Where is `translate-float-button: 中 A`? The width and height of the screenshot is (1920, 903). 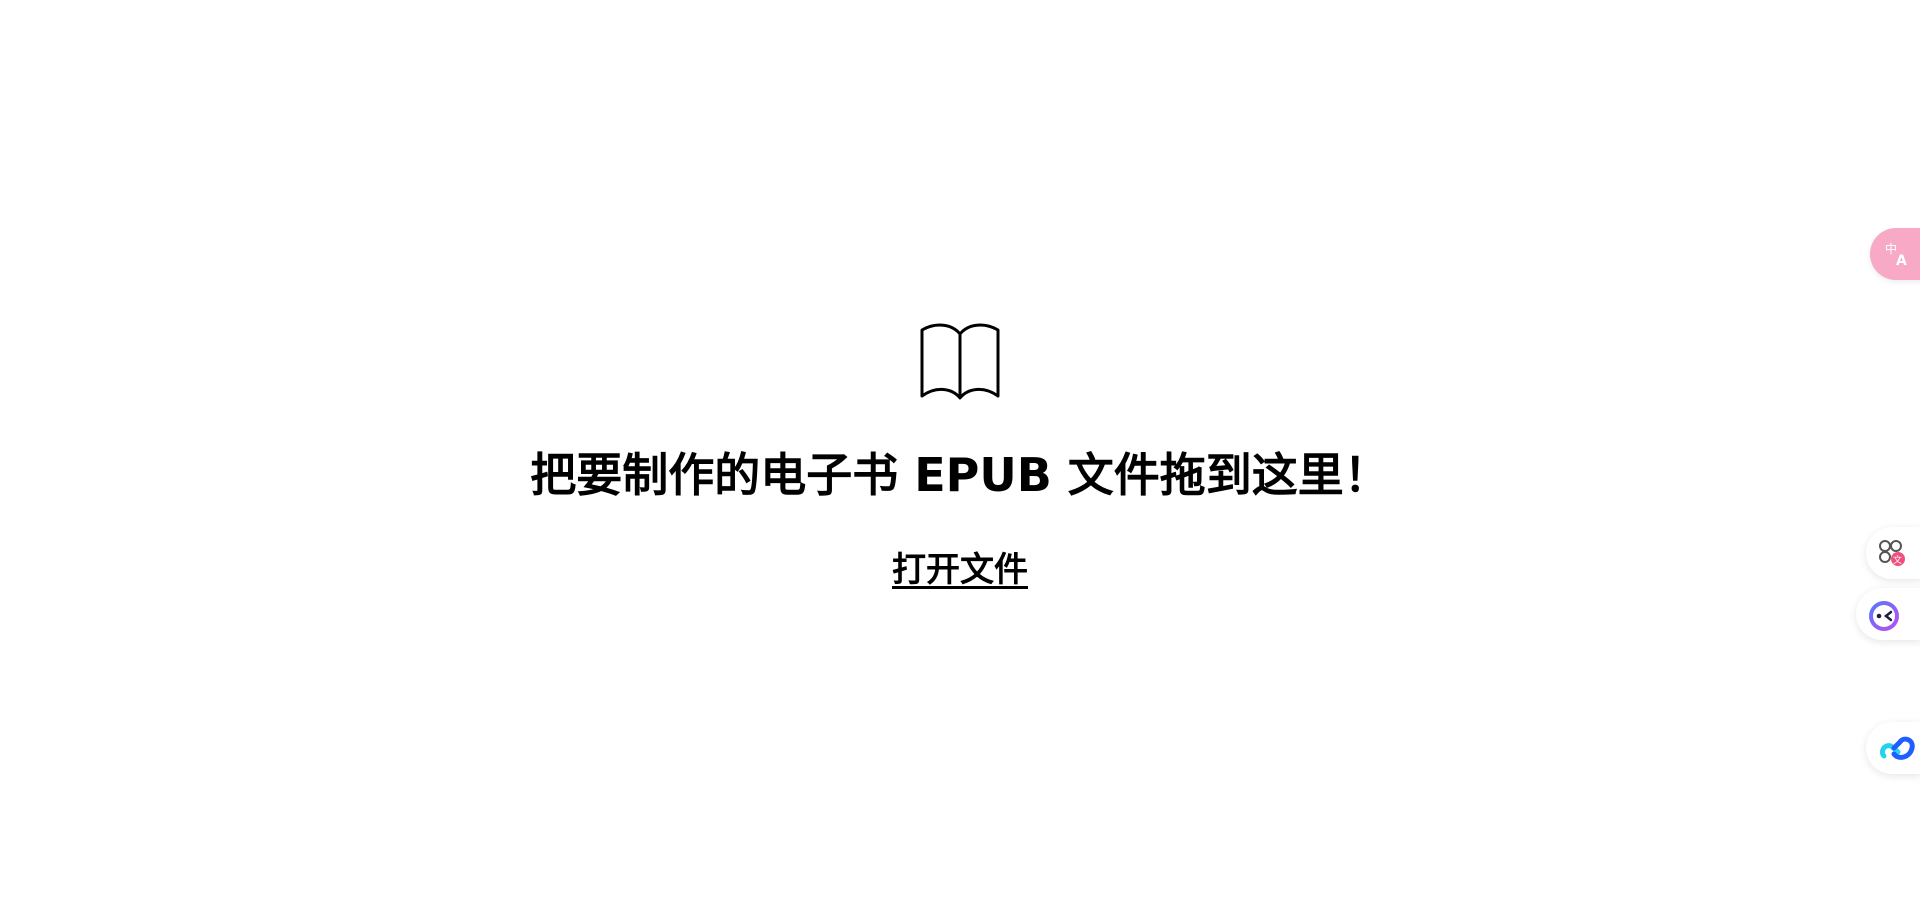
translate-float-button: 中 A is located at coordinates (1895, 254).